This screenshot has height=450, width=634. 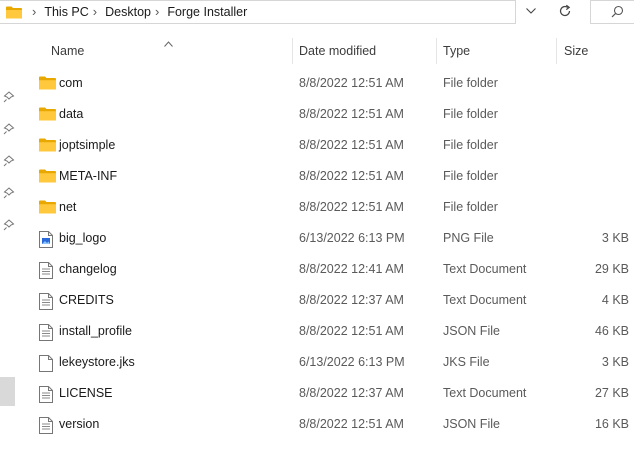 What do you see at coordinates (128, 12) in the screenshot?
I see `breadcrumb-desktop: Desktop` at bounding box center [128, 12].